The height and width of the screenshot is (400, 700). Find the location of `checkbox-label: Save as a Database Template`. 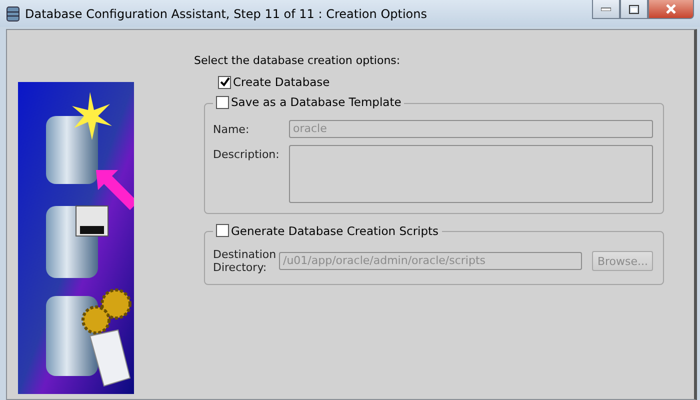

checkbox-label: Save as a Database Template is located at coordinates (316, 102).